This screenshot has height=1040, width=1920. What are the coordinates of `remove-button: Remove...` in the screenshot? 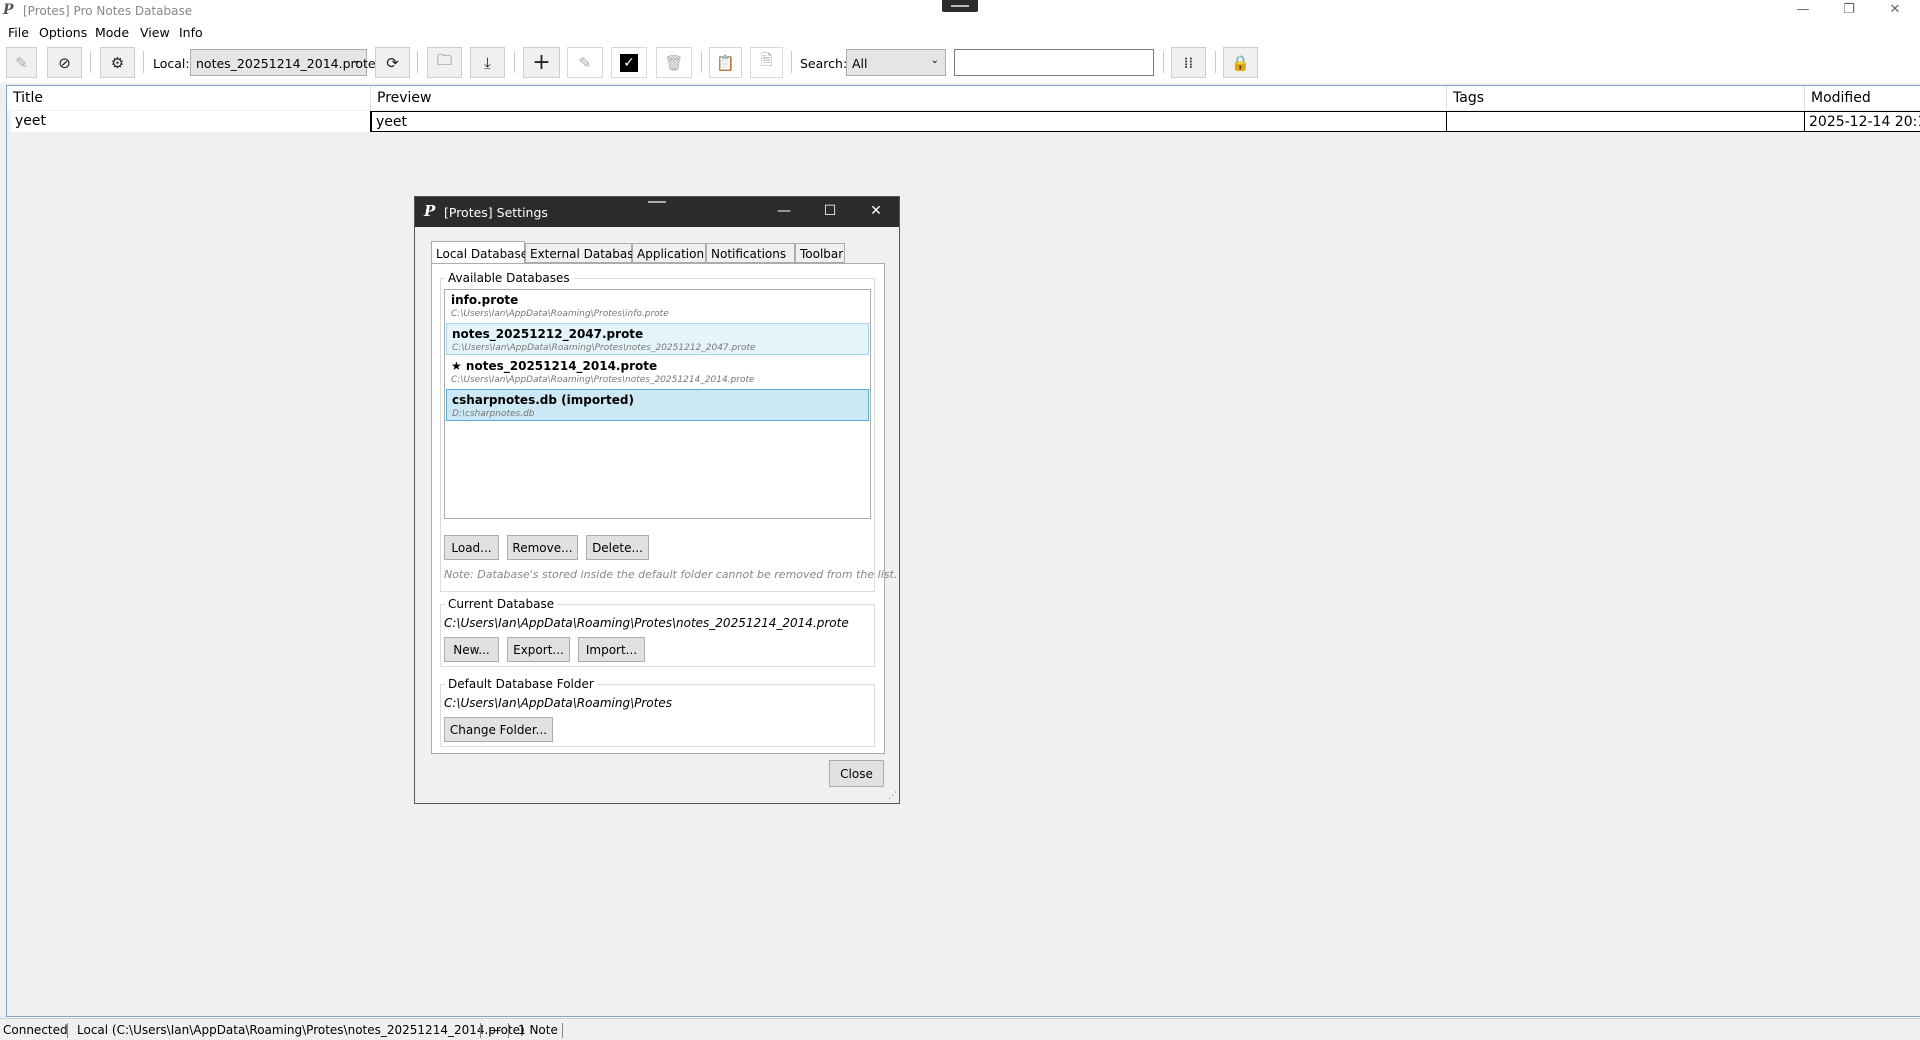 It's located at (542, 547).